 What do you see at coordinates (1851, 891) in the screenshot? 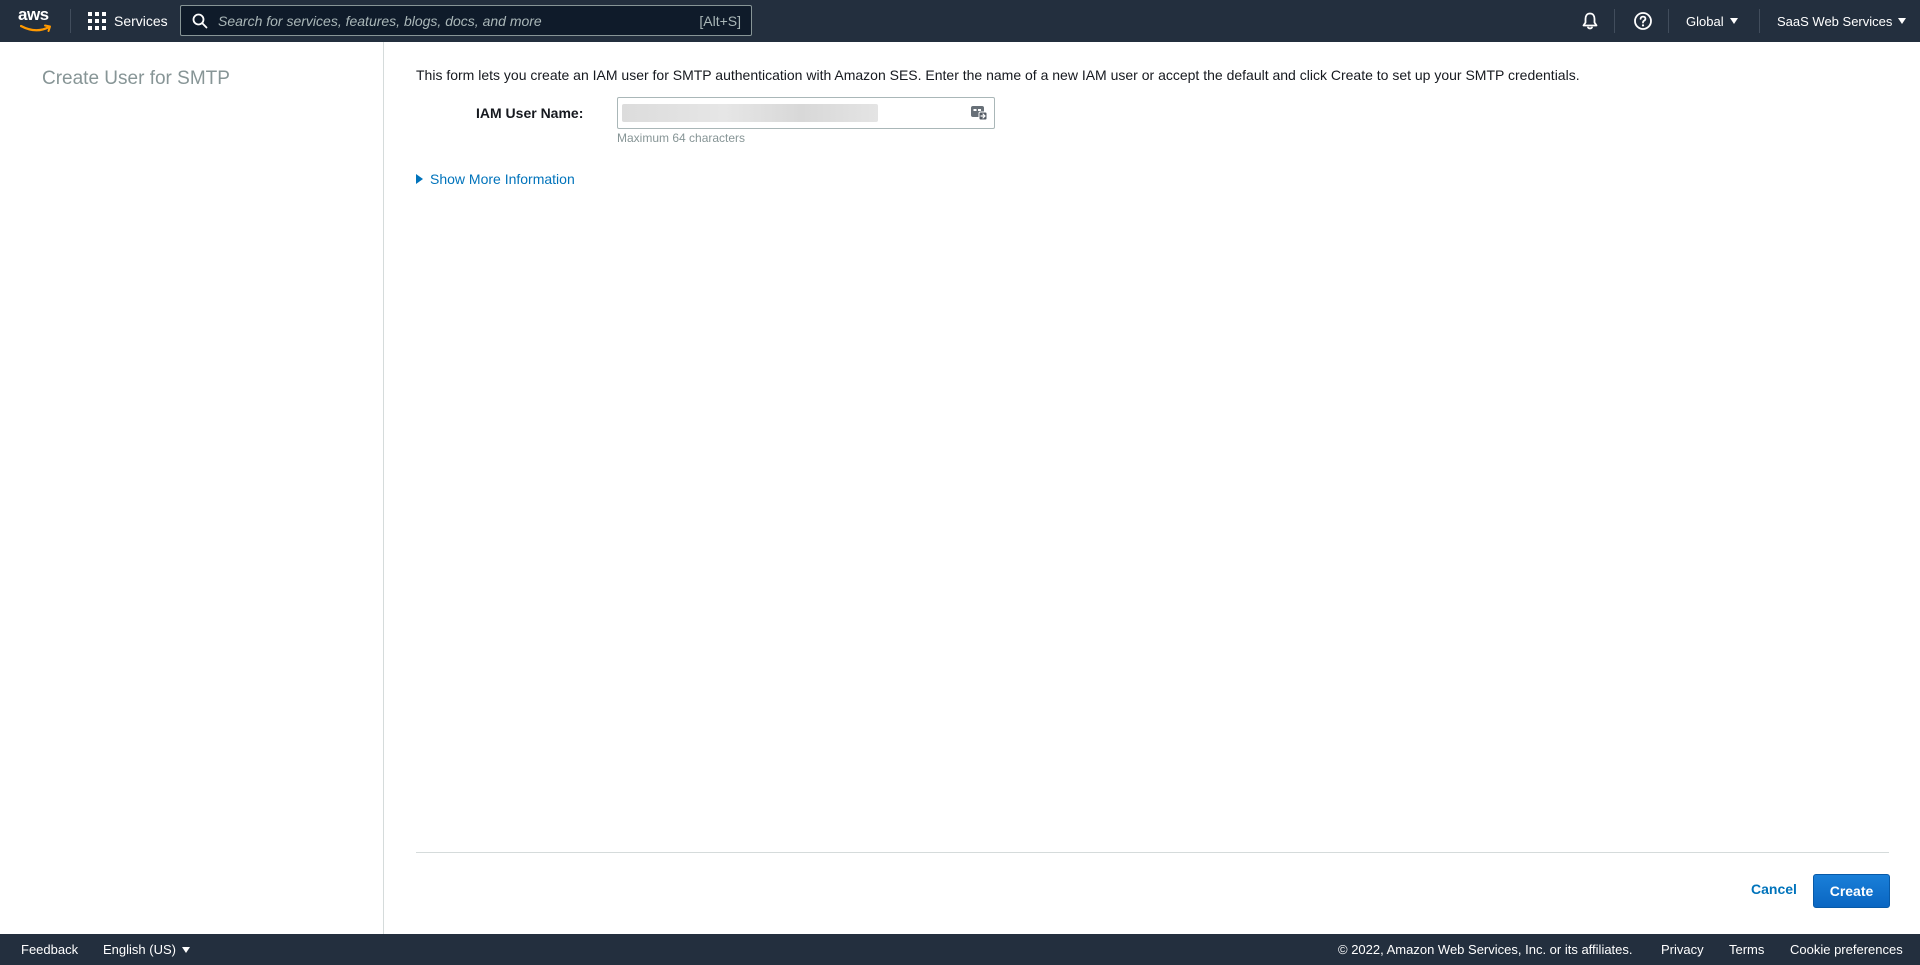
I see `create-button: Create` at bounding box center [1851, 891].